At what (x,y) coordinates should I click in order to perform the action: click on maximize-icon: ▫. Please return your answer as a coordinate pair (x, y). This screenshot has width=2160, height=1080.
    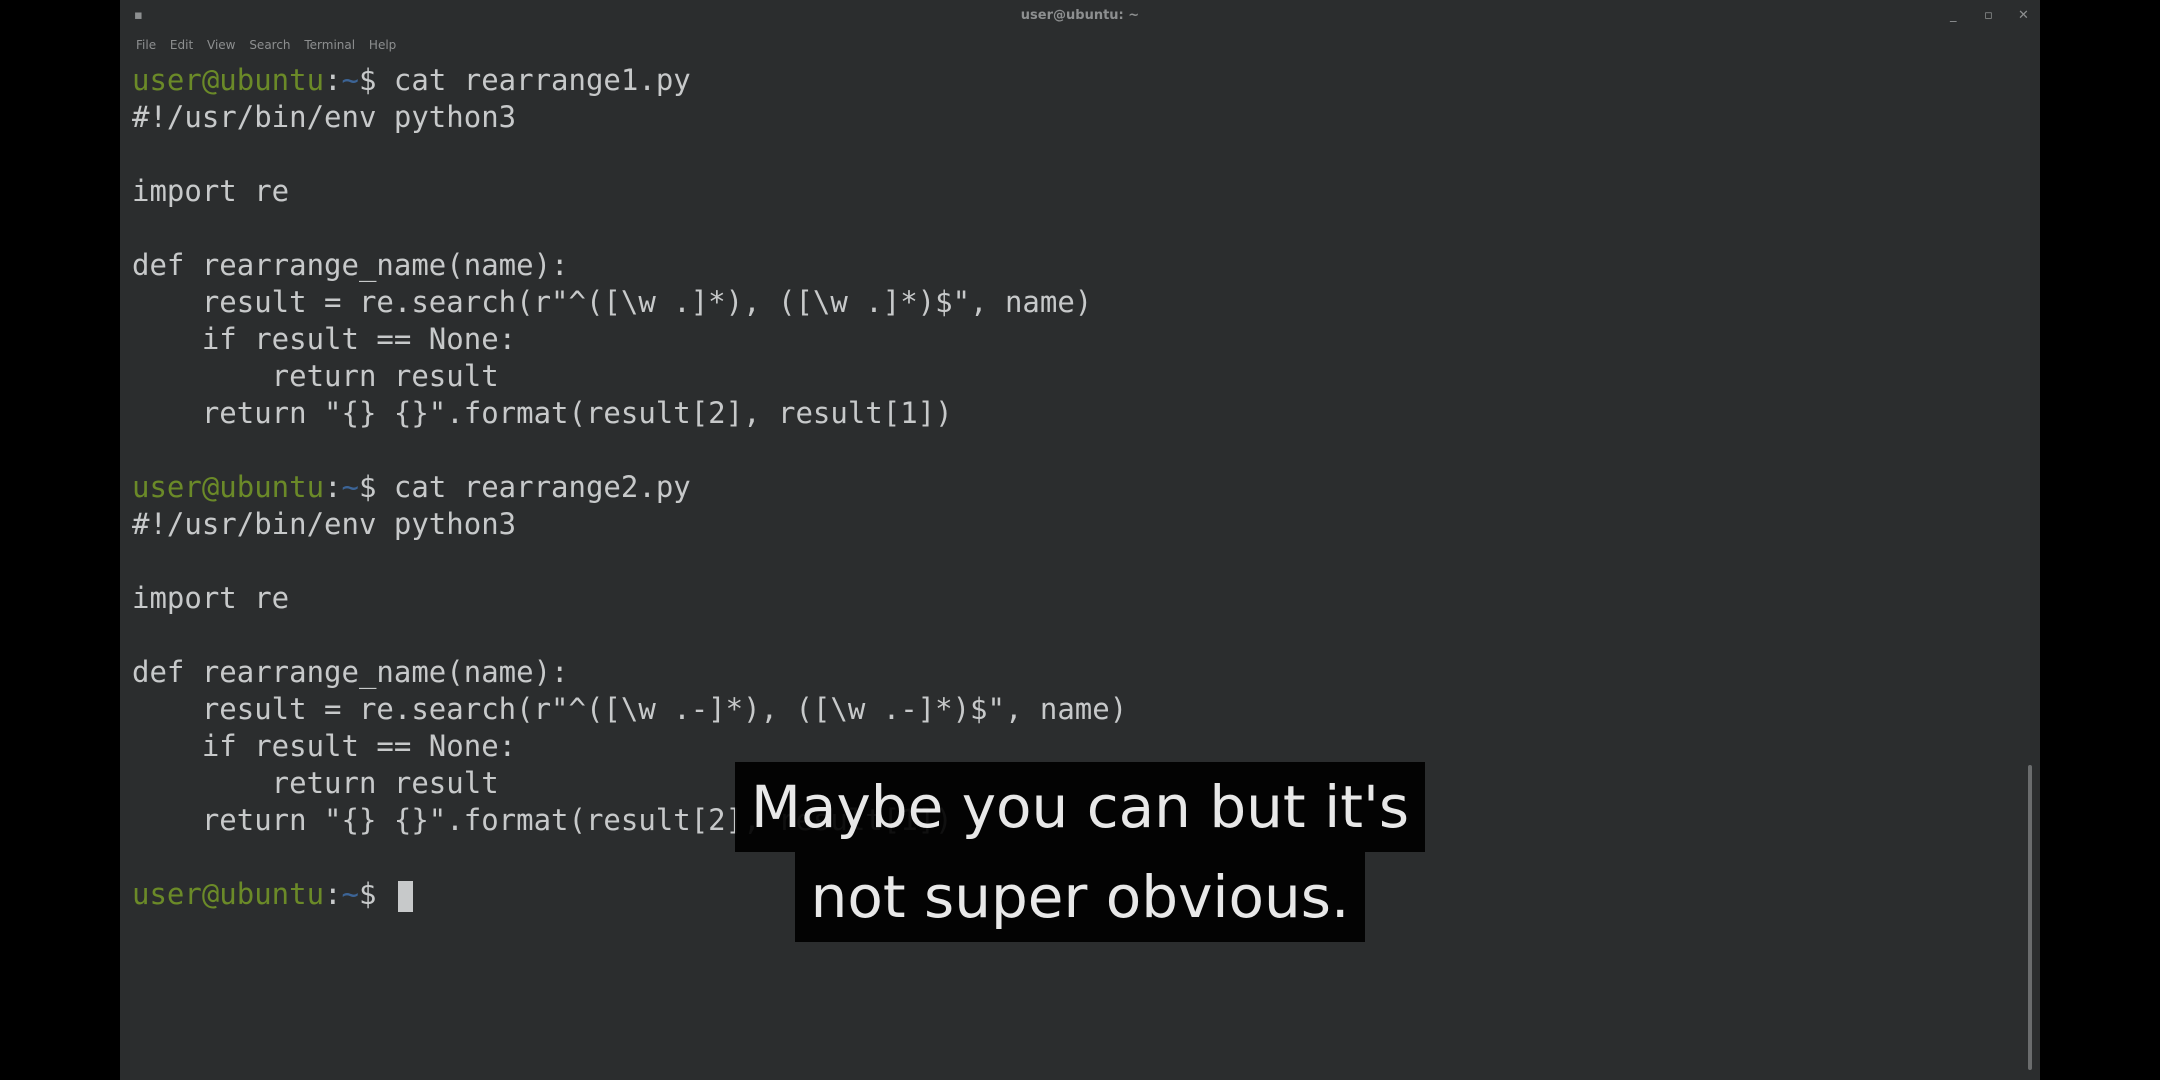
    Looking at the image, I should click on (1988, 15).